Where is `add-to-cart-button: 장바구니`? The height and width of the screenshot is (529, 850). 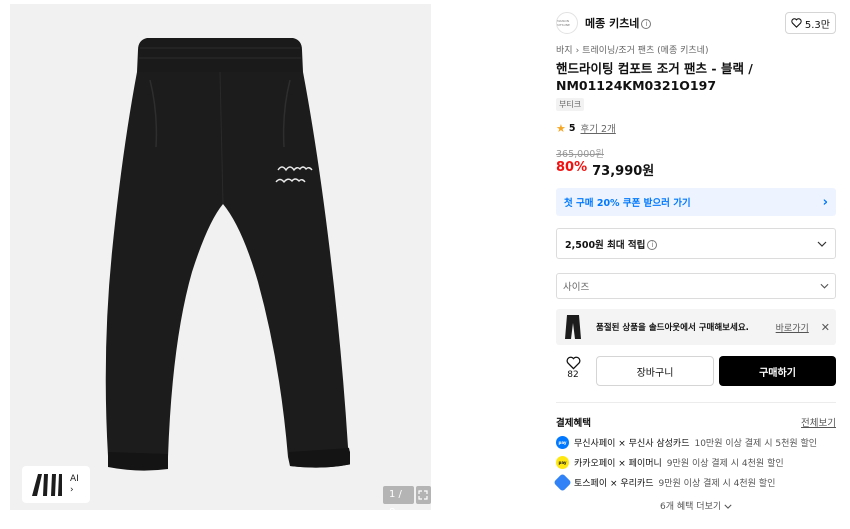
add-to-cart-button: 장바구니 is located at coordinates (655, 371).